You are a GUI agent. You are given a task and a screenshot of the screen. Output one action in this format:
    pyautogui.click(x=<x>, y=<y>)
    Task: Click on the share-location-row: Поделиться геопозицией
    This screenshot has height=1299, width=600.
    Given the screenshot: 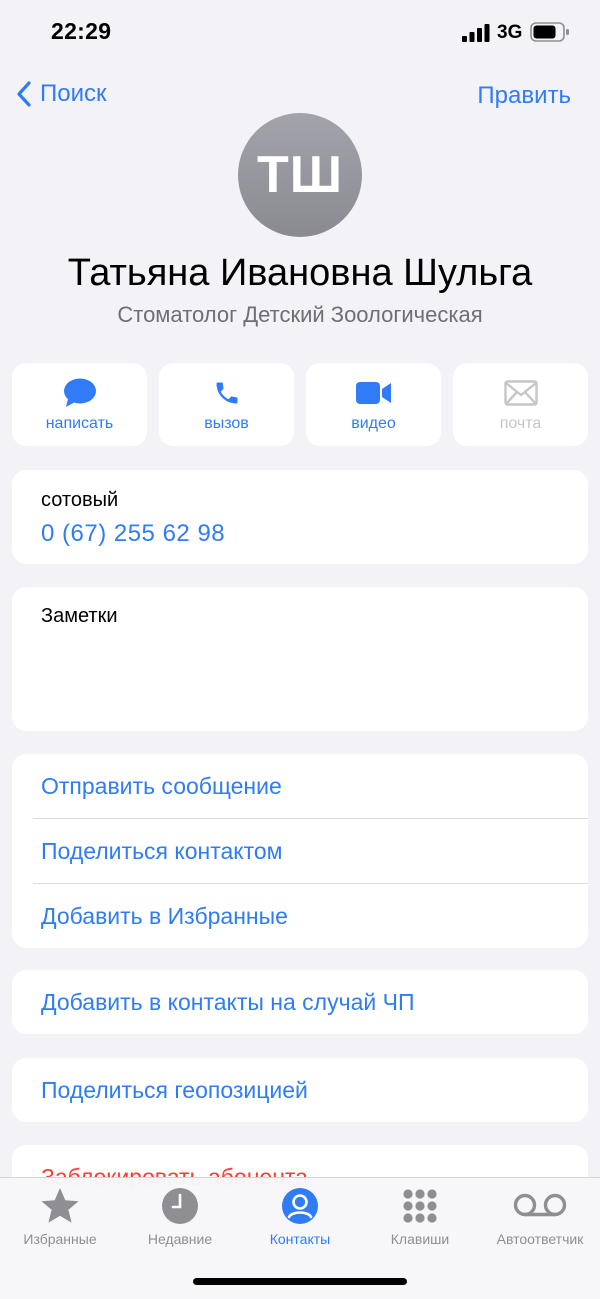 What is the action you would take?
    pyautogui.click(x=300, y=1090)
    